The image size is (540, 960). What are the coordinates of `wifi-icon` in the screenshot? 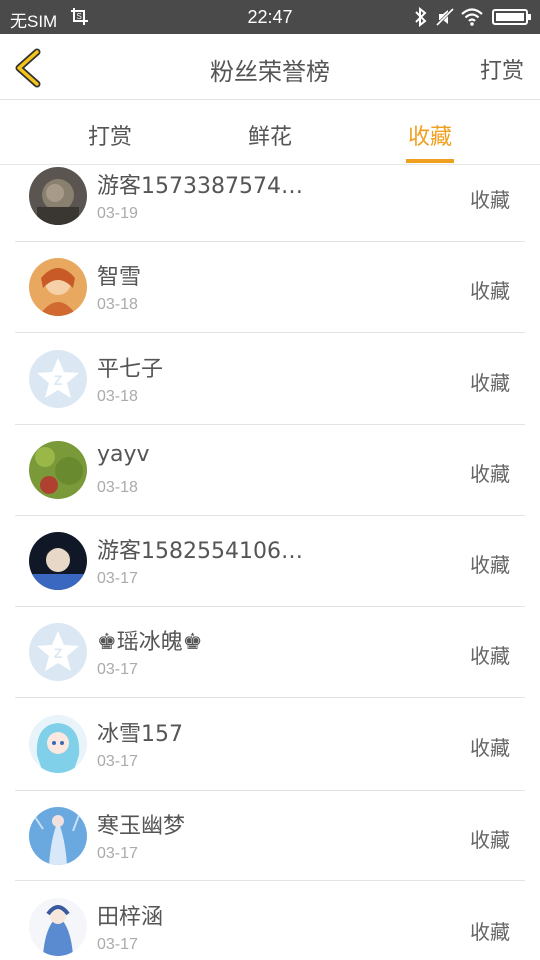 It's located at (472, 17).